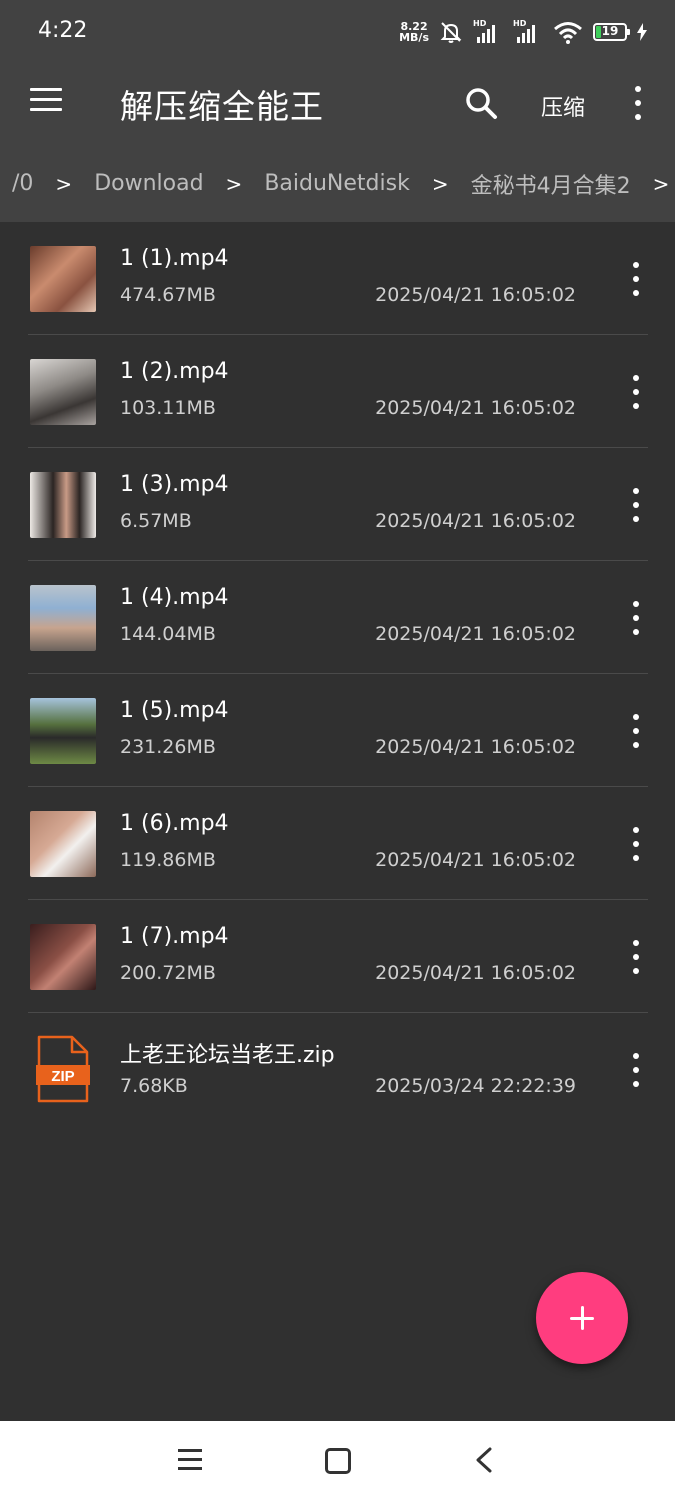 Image resolution: width=675 pixels, height=1500 pixels. What do you see at coordinates (338, 504) in the screenshot?
I see `file-row: 1 (3).mp4 6.57MB 2025/04/21 16:05:02` at bounding box center [338, 504].